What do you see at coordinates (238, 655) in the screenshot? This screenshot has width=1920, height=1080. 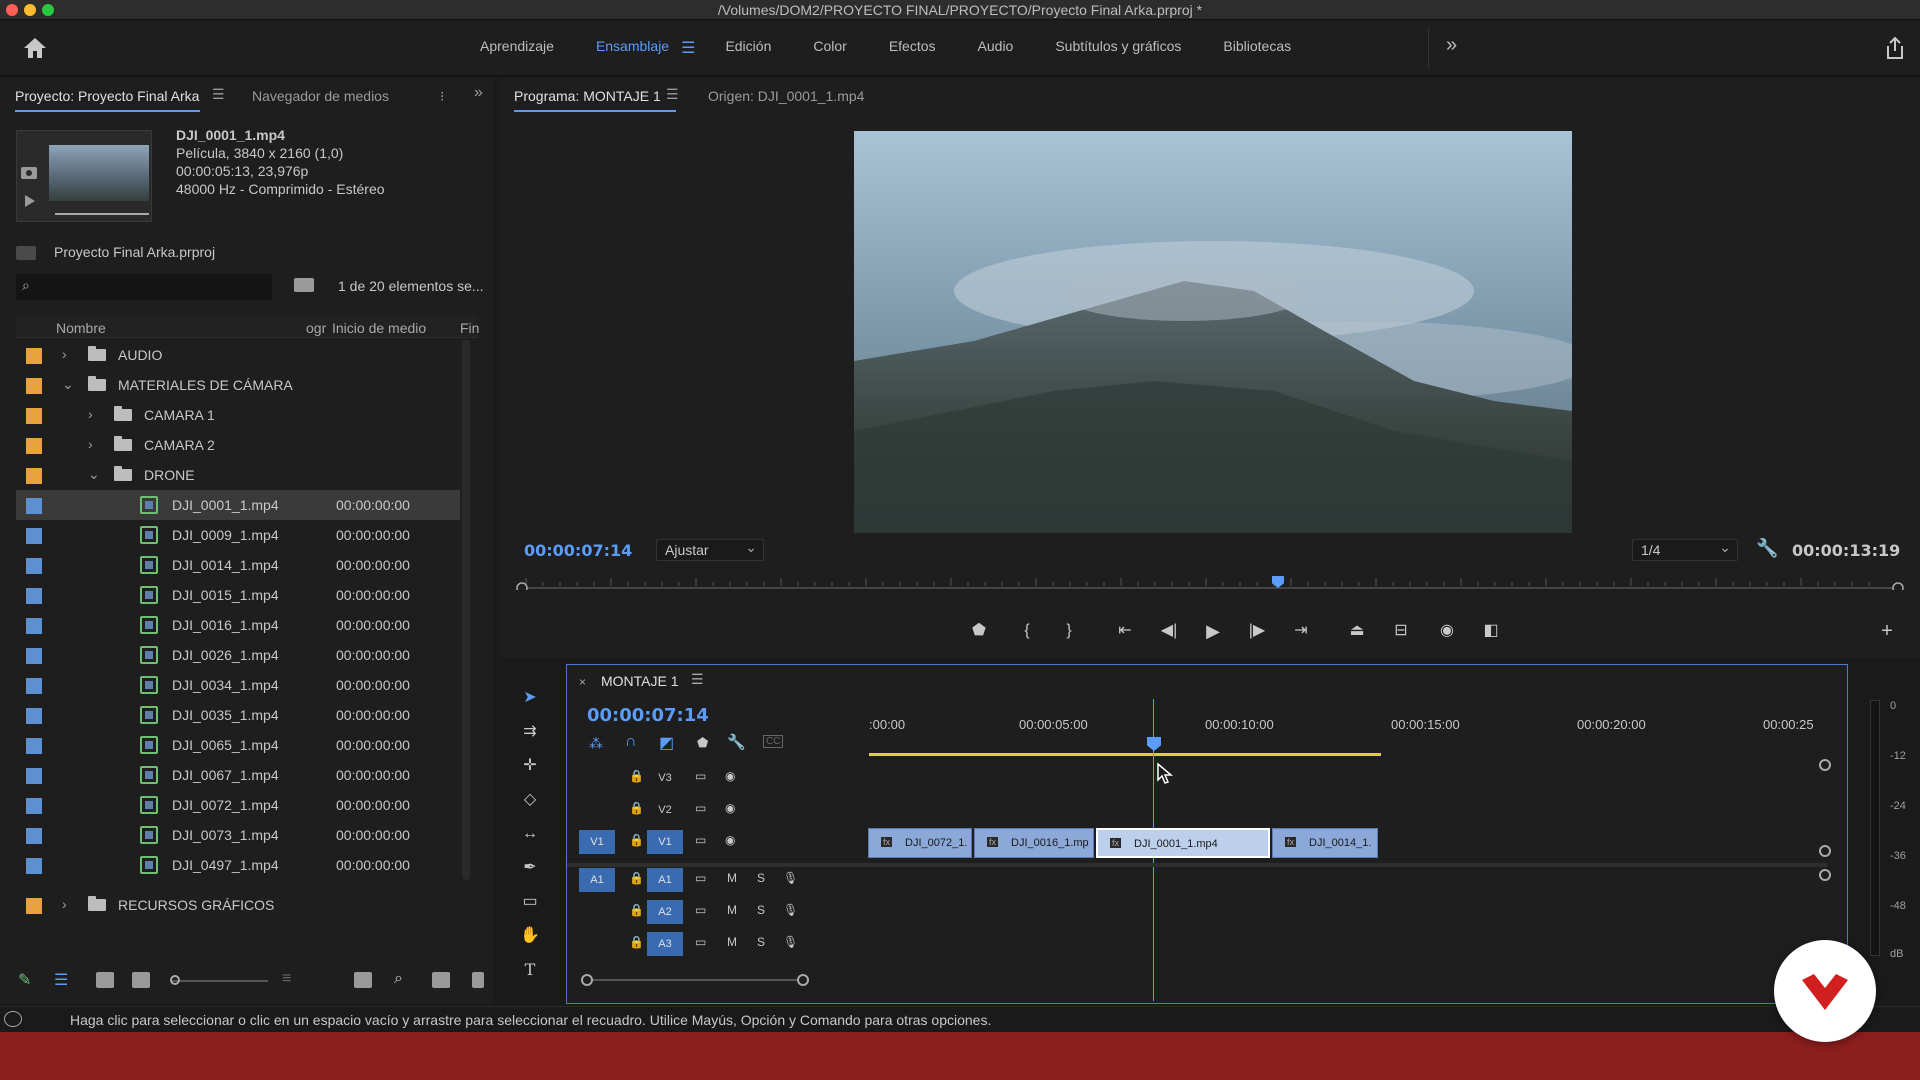 I see `clip-row: DJI_0026_1.mp4 00:00:00:00` at bounding box center [238, 655].